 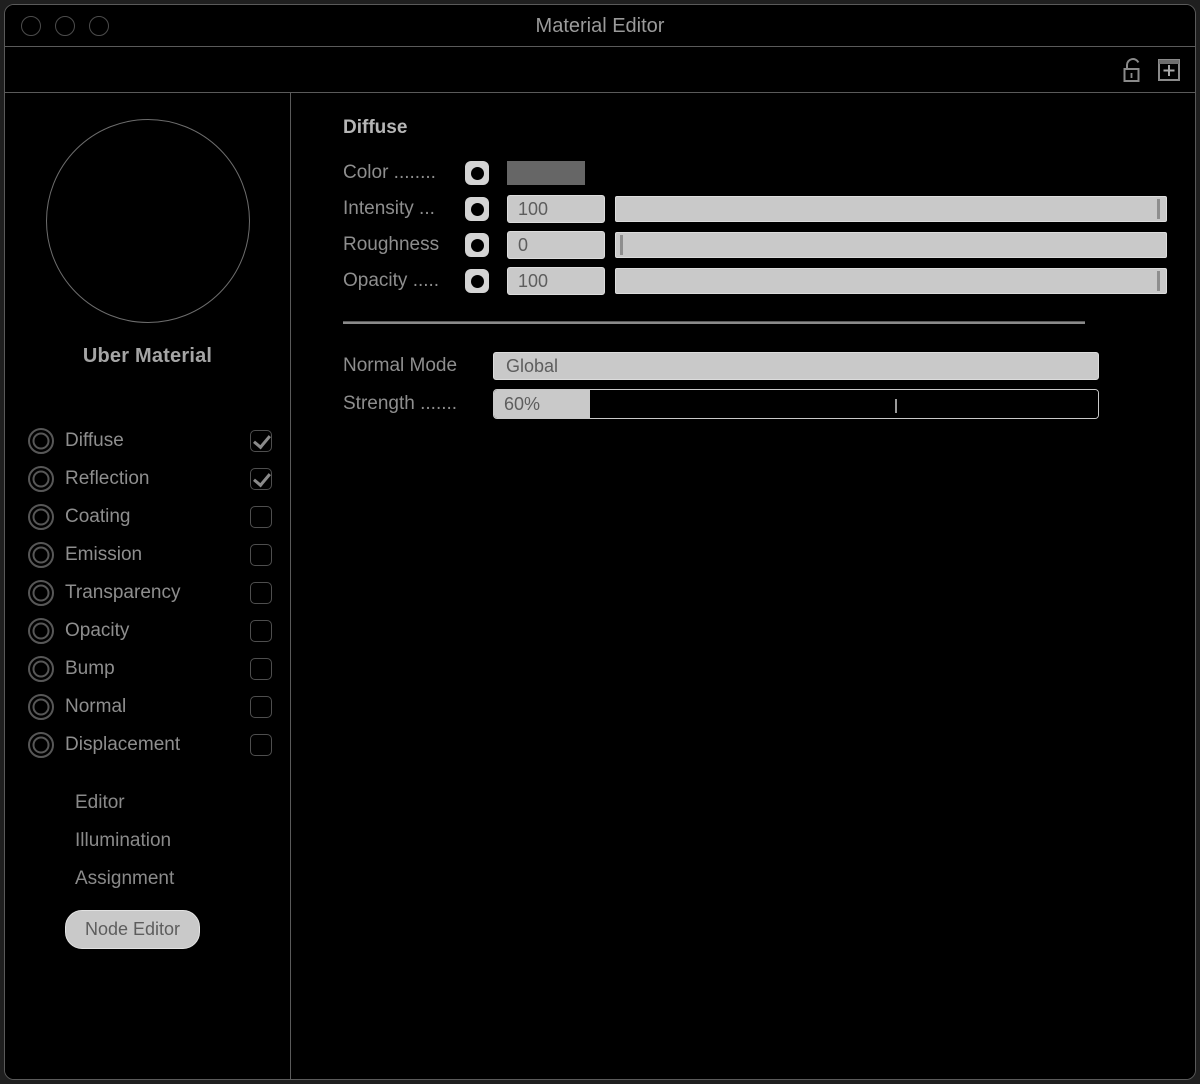 What do you see at coordinates (104, 554) in the screenshot?
I see `channel-label: Emission` at bounding box center [104, 554].